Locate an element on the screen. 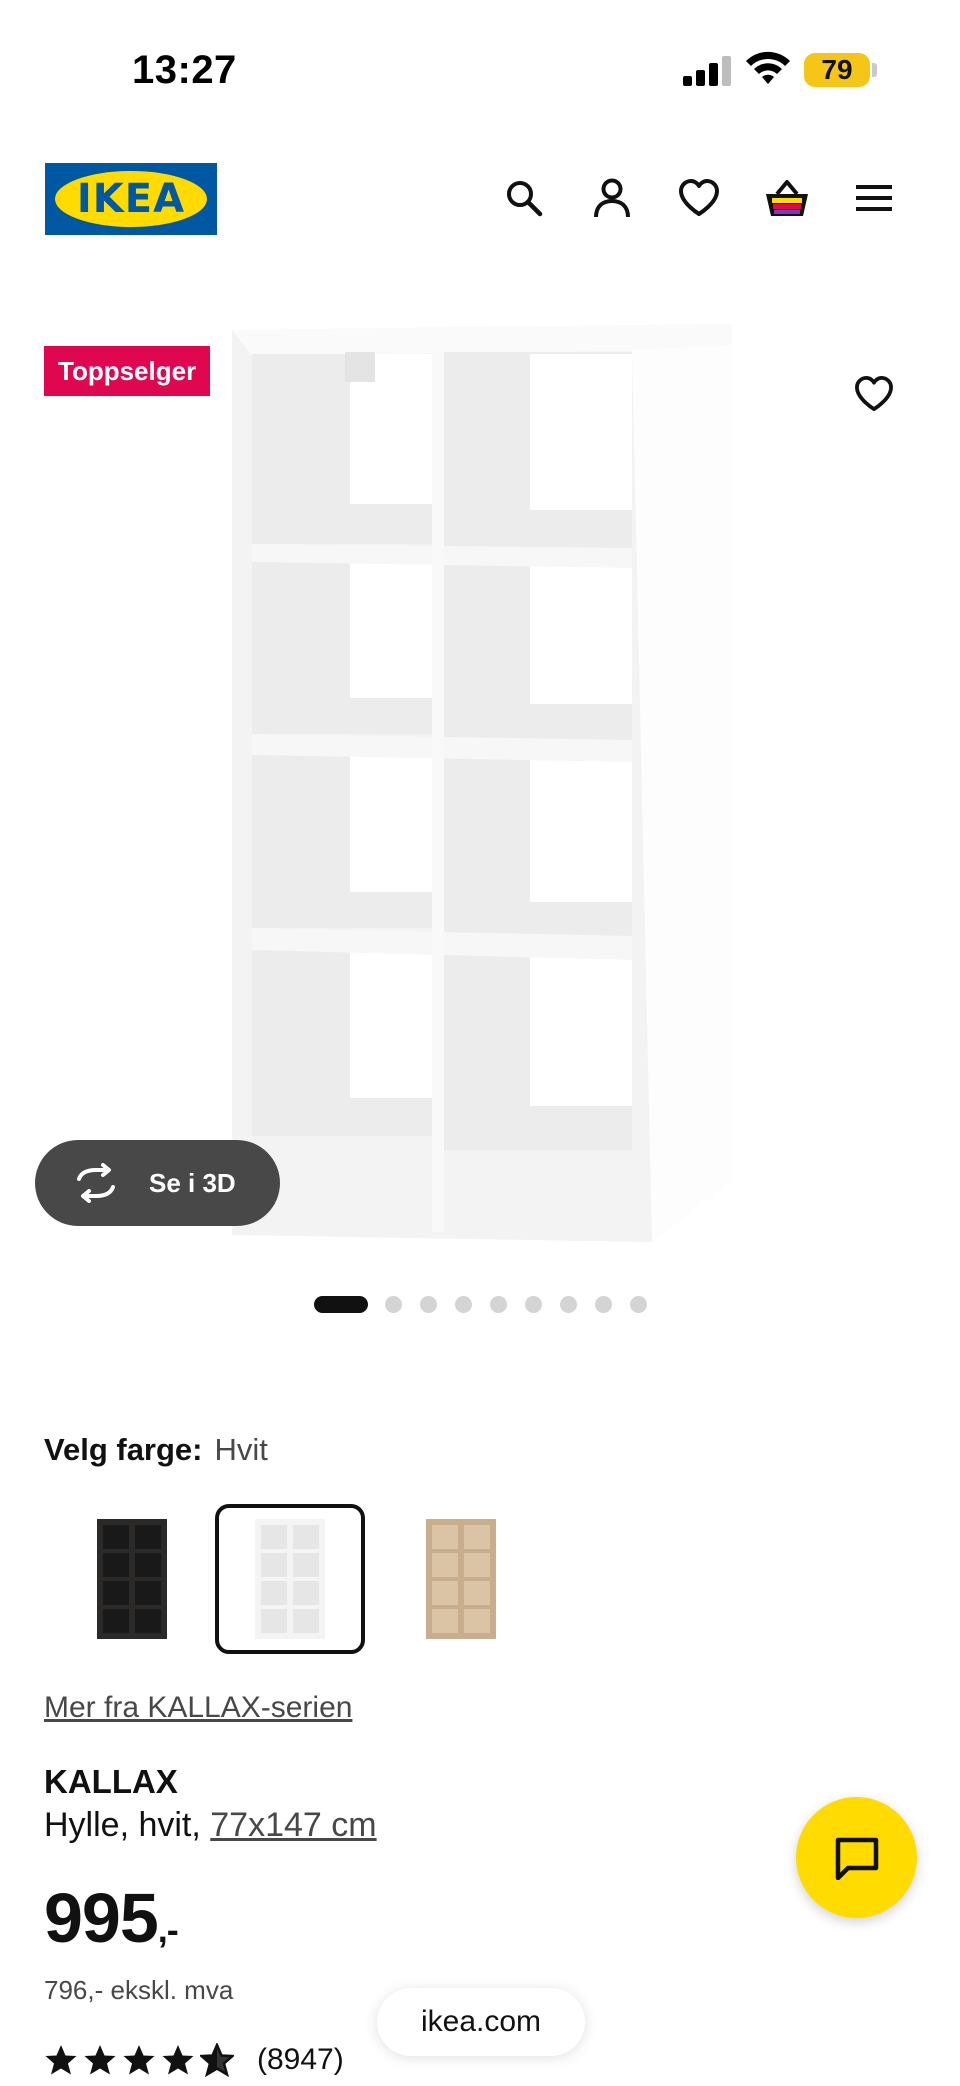 Image resolution: width=960 pixels, height=2086 pixels. wishlist-button is located at coordinates (699, 198).